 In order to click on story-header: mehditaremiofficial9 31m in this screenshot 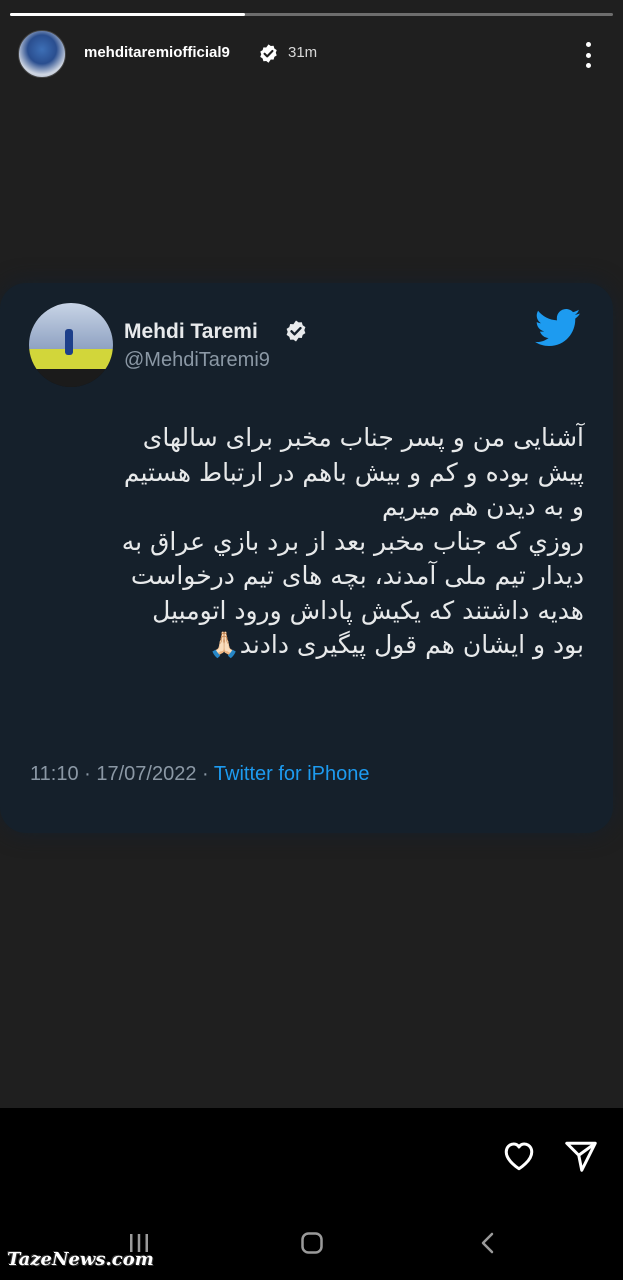, I will do `click(313, 54)`.